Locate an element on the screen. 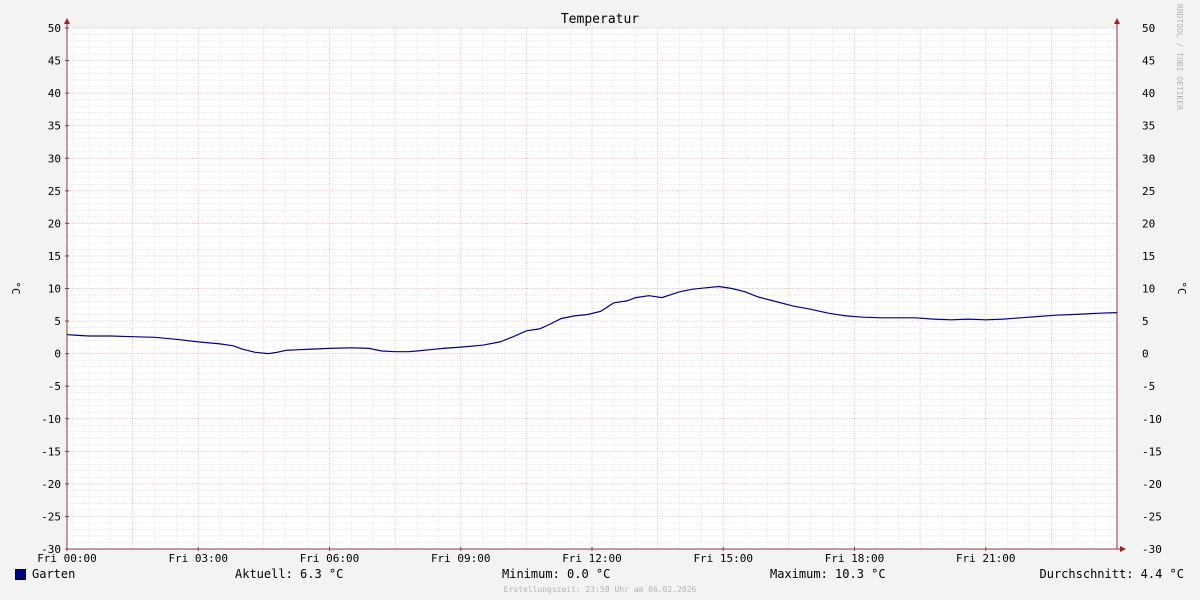 This screenshot has height=600, width=1200. y-tick-label-right: 0 is located at coordinates (1145, 354).